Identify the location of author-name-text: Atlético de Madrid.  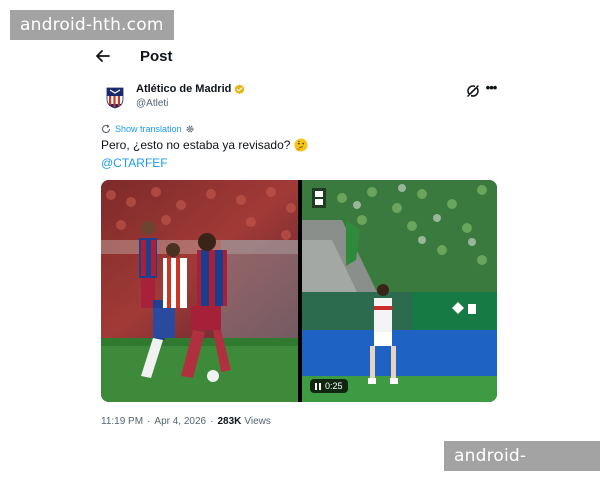
(184, 89).